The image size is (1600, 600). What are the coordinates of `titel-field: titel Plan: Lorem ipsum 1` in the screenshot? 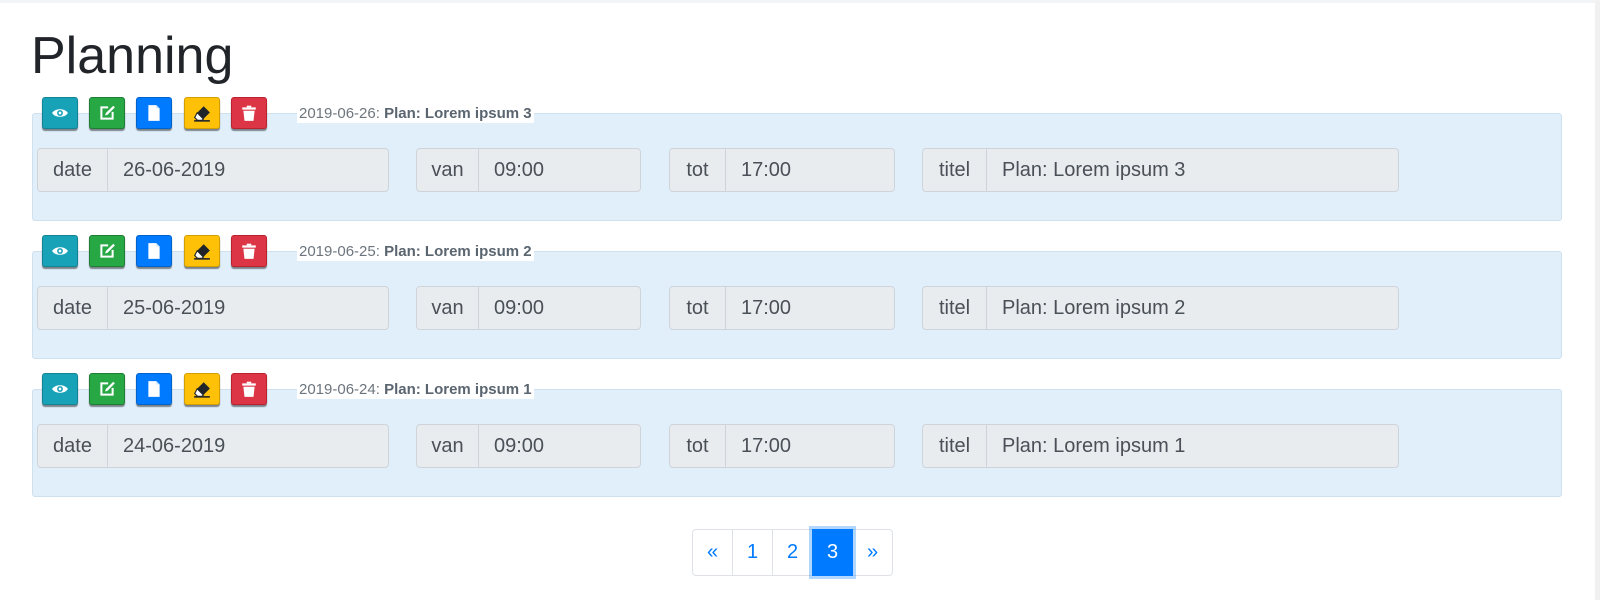 It's located at (1160, 446).